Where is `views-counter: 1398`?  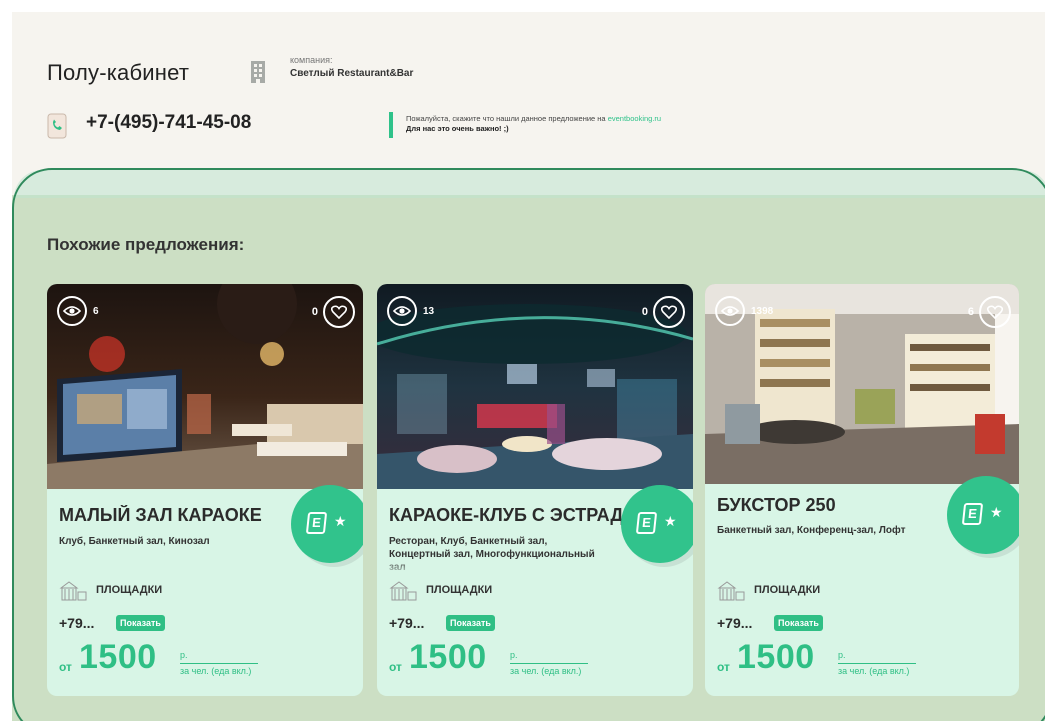 views-counter: 1398 is located at coordinates (744, 311).